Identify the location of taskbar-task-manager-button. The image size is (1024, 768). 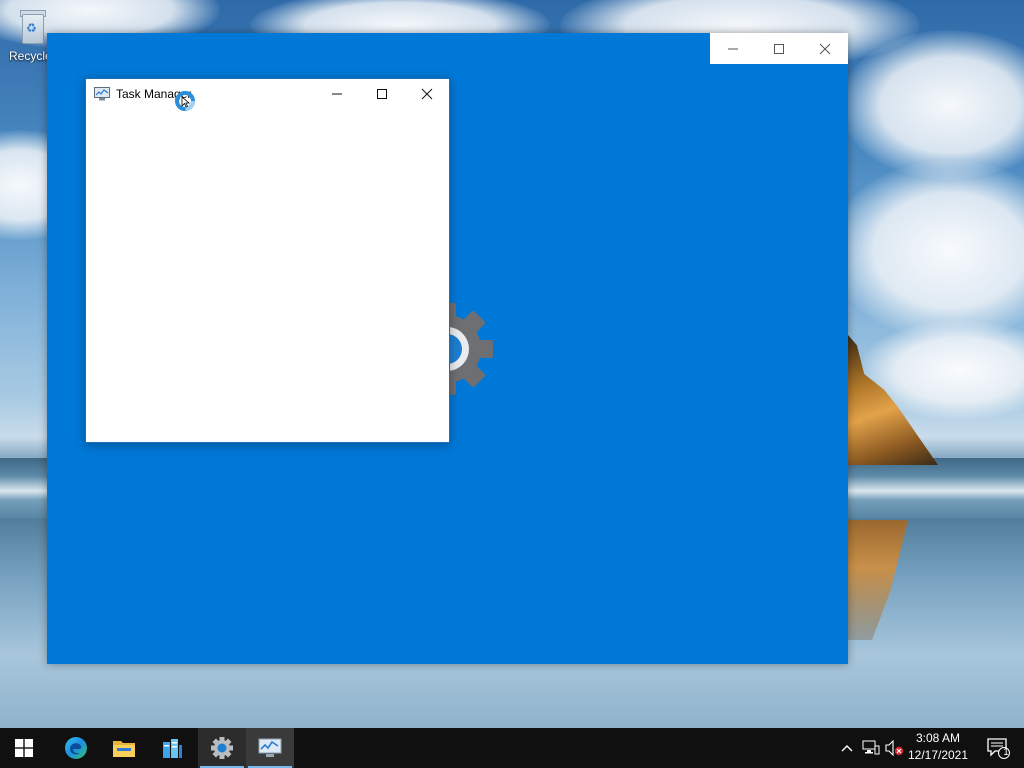
(270, 748).